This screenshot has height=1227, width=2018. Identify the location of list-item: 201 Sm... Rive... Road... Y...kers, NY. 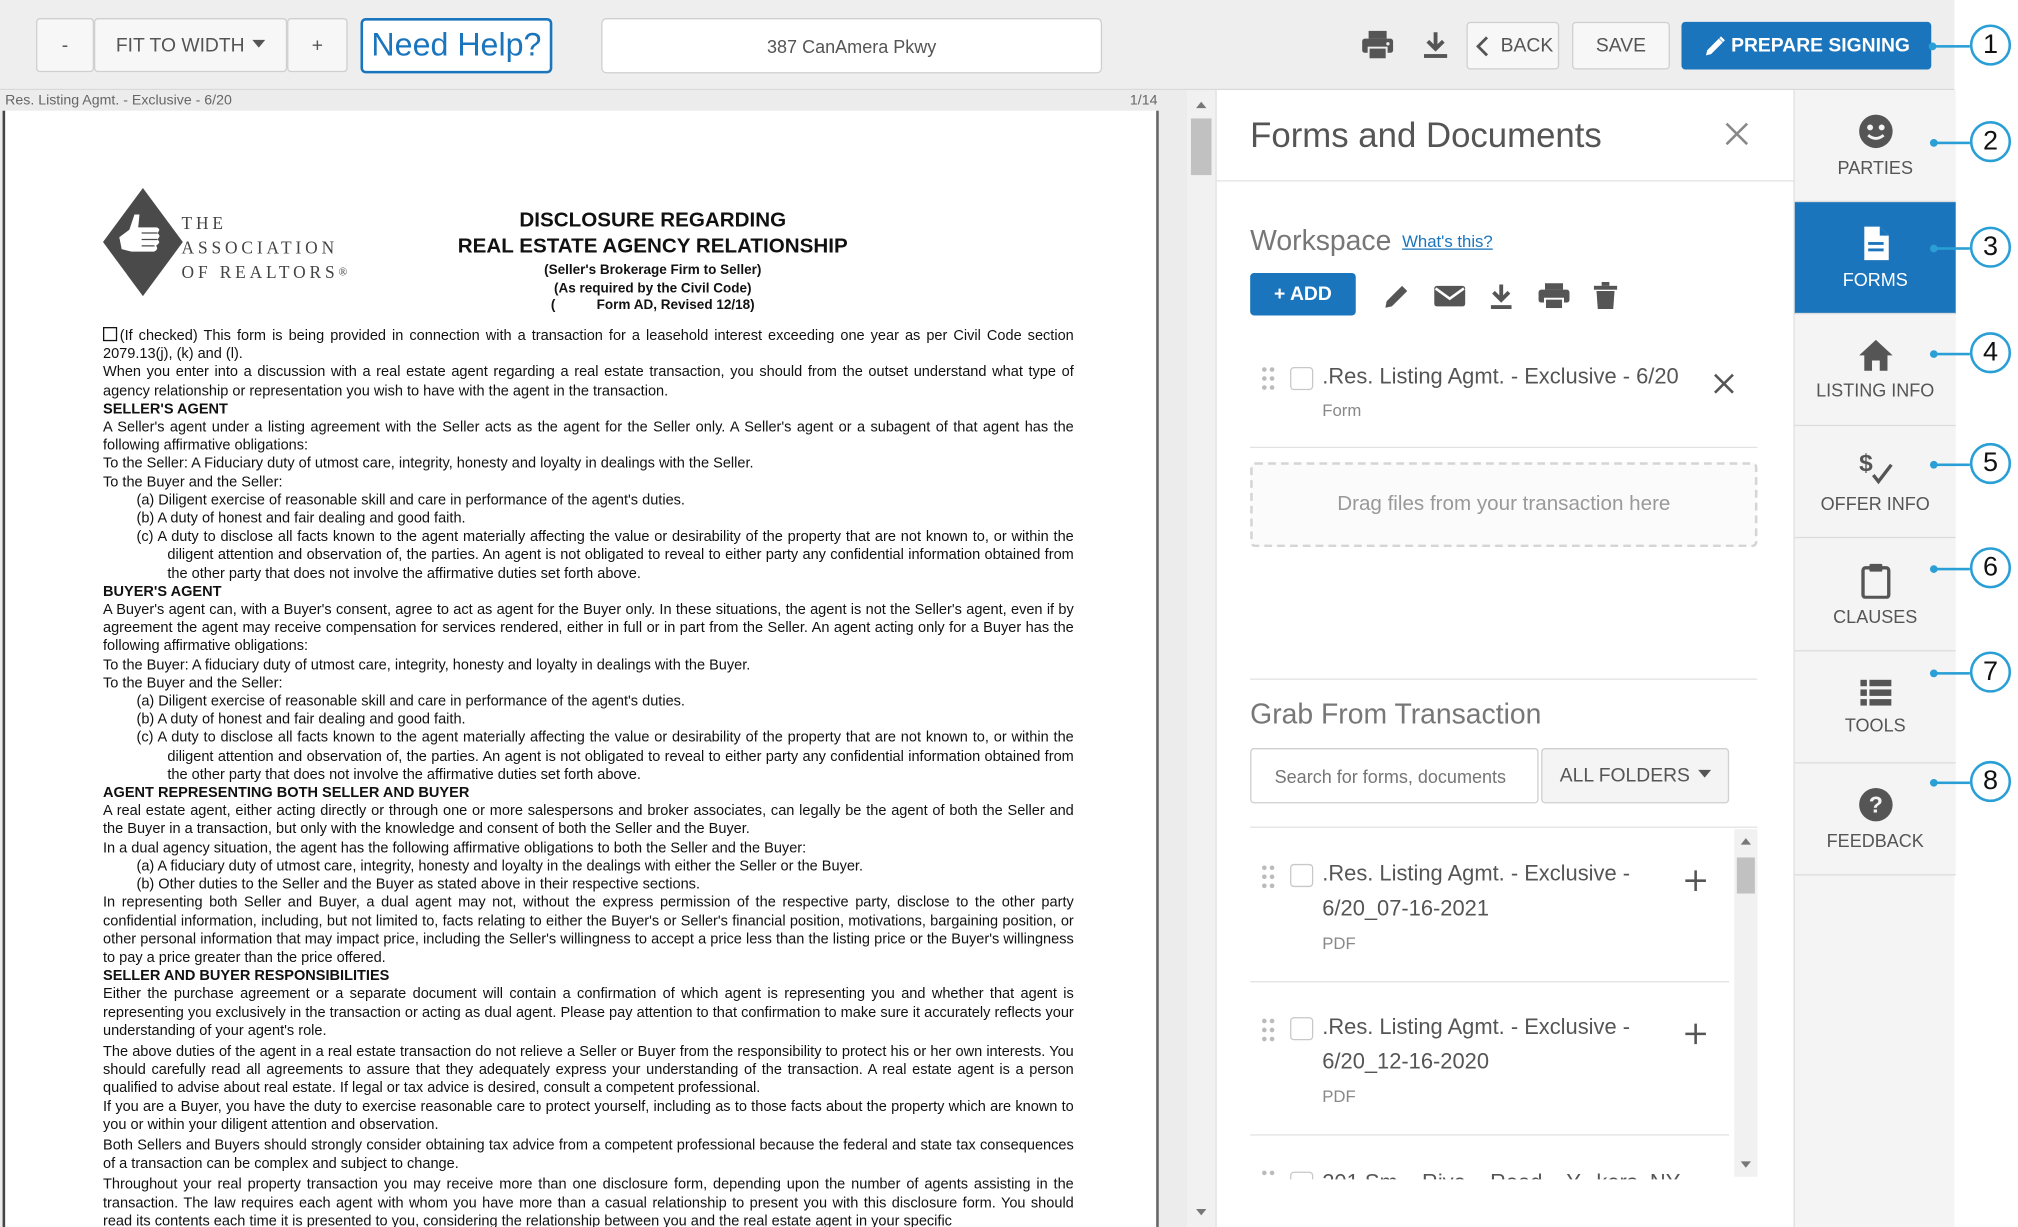
(1489, 1158).